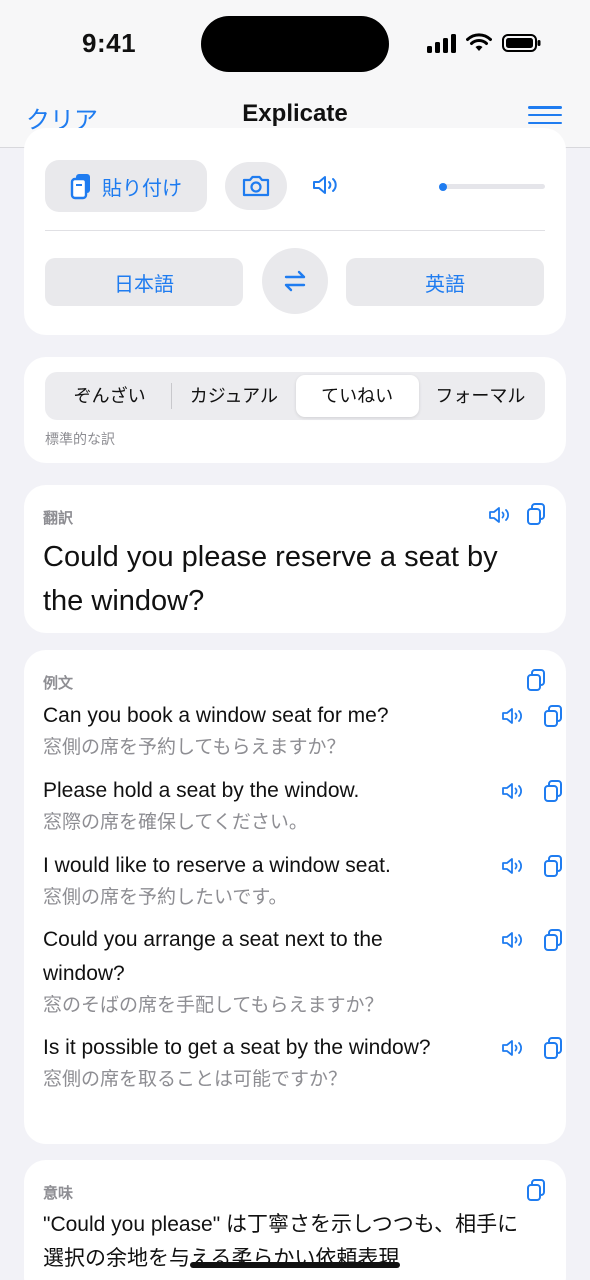 Image resolution: width=590 pixels, height=1280 pixels. I want to click on tone-option-formal: フォーマル, so click(480, 396).